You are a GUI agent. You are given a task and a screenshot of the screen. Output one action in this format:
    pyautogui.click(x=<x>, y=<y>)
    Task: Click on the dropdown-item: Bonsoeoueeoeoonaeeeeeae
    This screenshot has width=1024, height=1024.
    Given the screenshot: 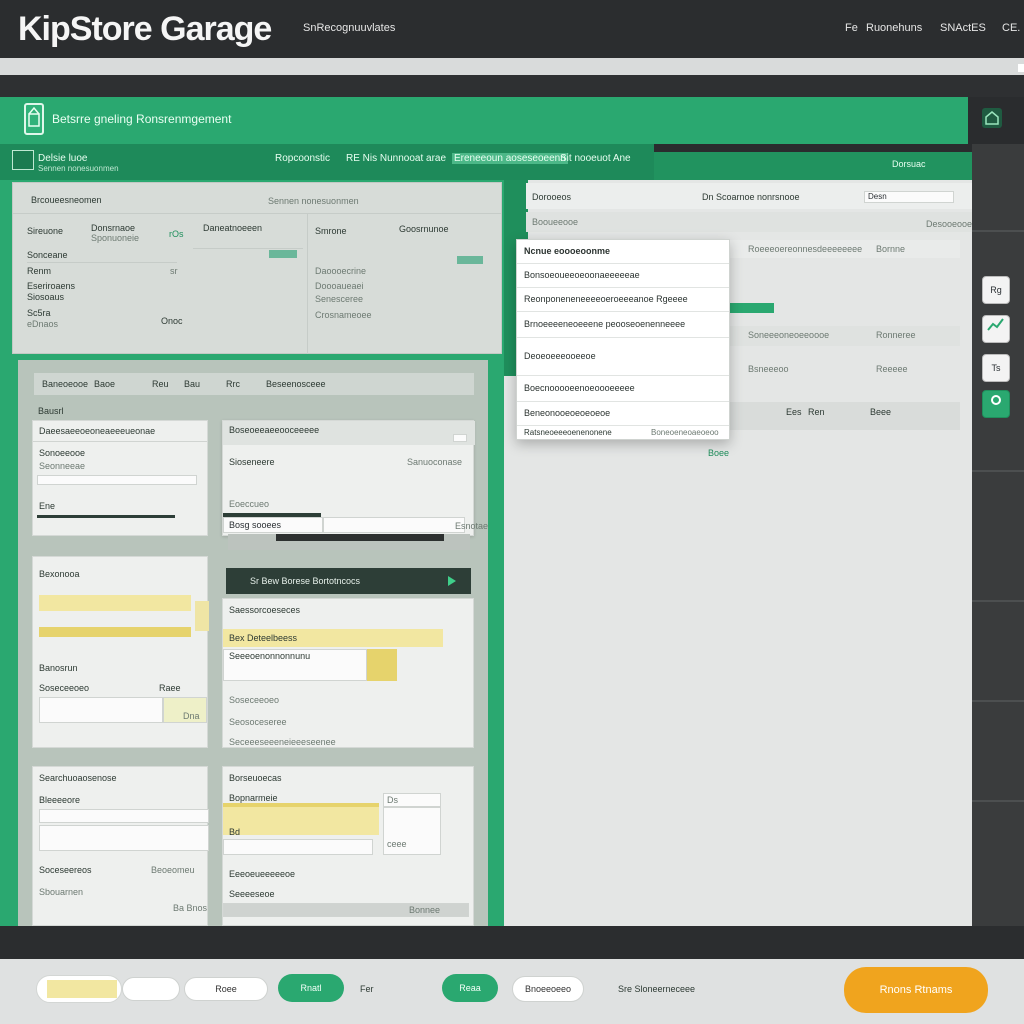 What is the action you would take?
    pyautogui.click(x=623, y=276)
    